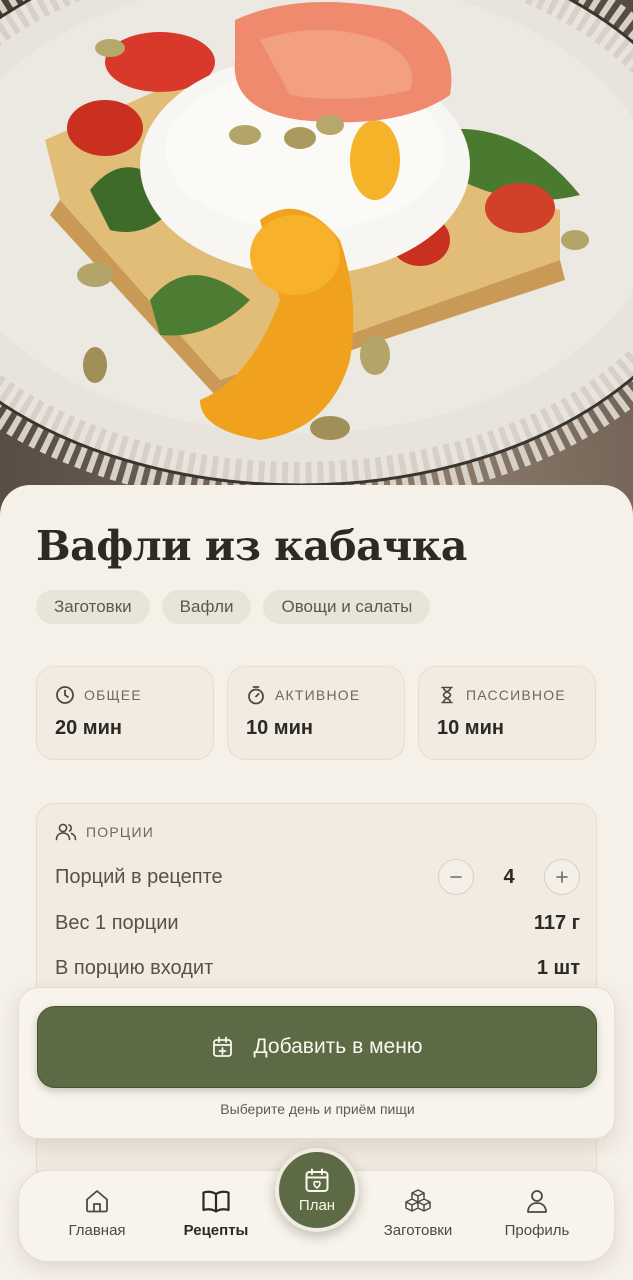  What do you see at coordinates (66, 832) in the screenshot?
I see `users-icon` at bounding box center [66, 832].